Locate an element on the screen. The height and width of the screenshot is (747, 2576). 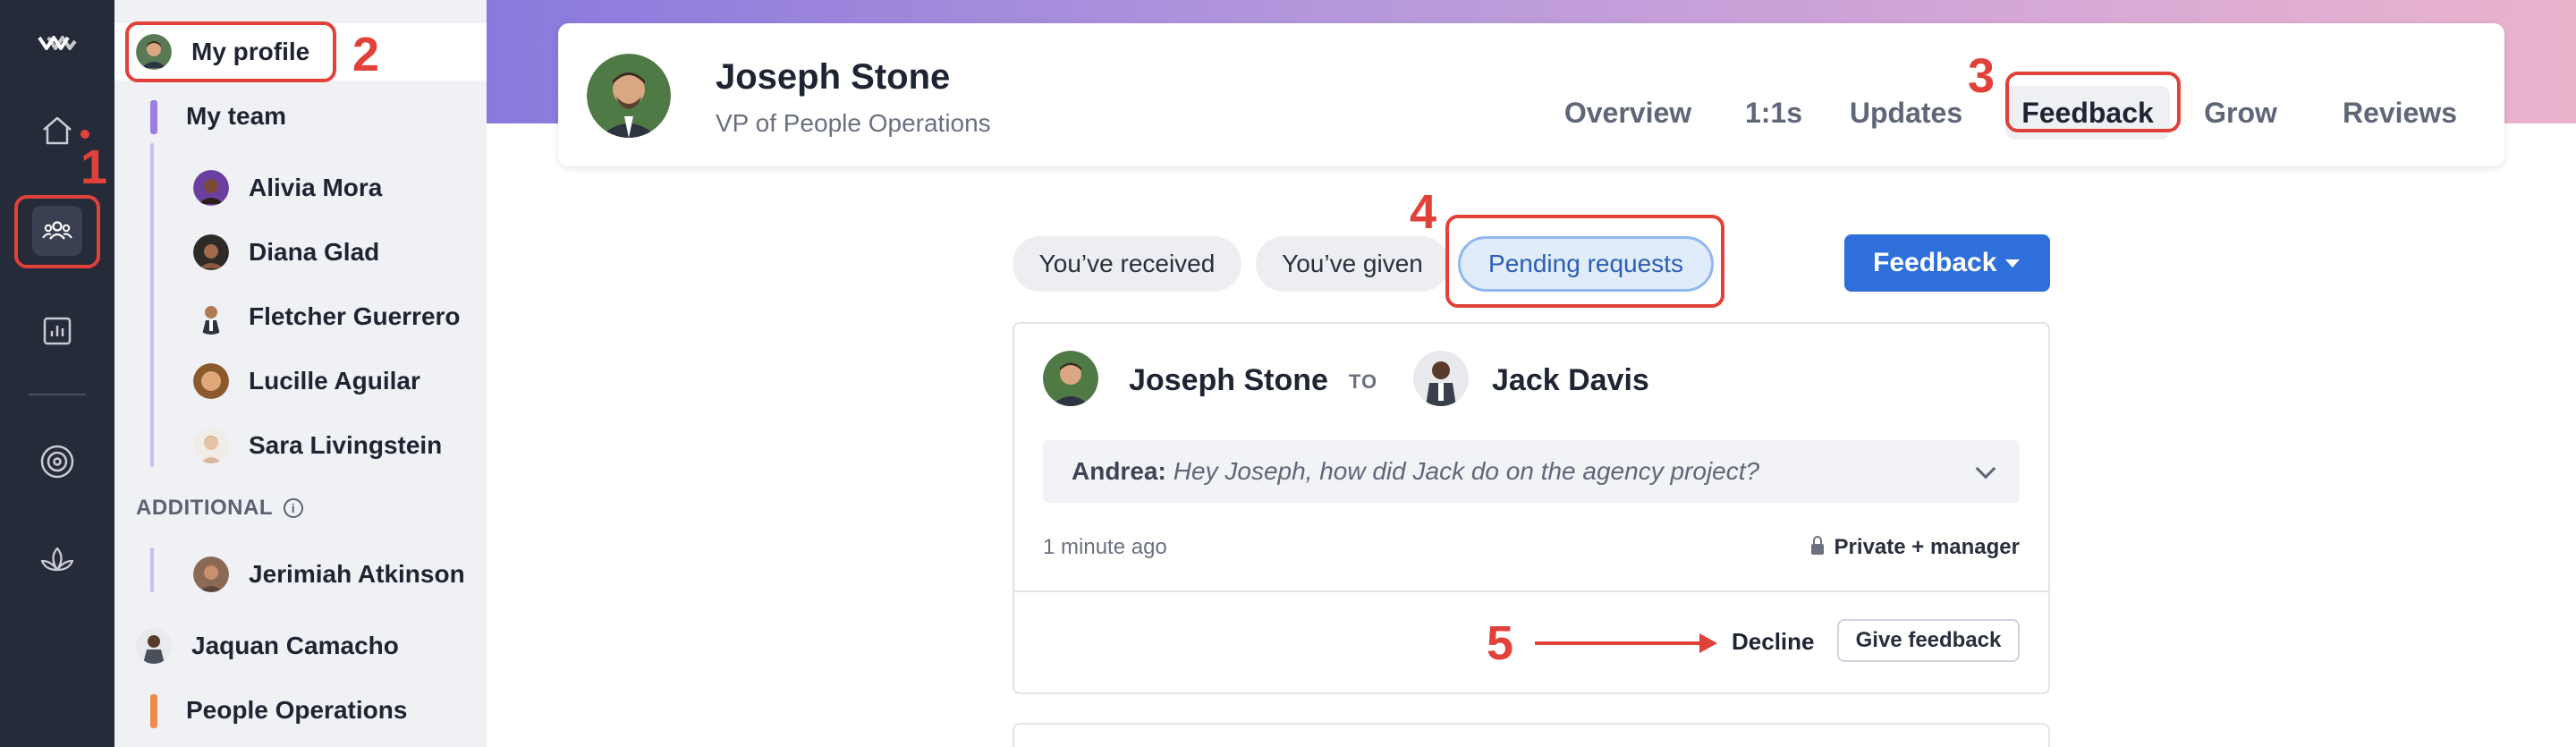
rail-divider is located at coordinates (57, 394).